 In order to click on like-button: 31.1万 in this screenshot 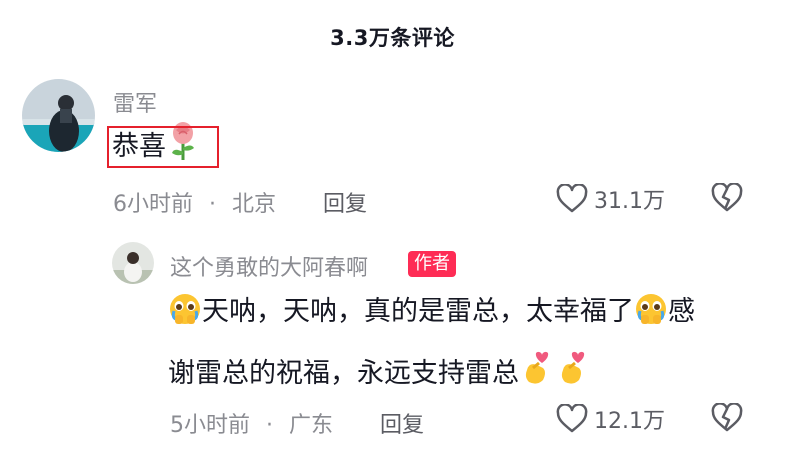, I will do `click(610, 199)`.